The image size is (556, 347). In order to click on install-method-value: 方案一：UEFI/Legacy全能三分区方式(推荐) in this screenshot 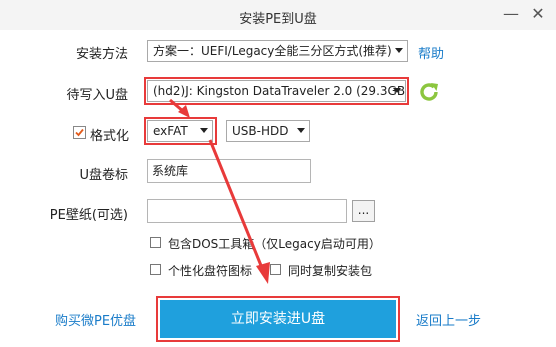, I will do `click(272, 51)`.